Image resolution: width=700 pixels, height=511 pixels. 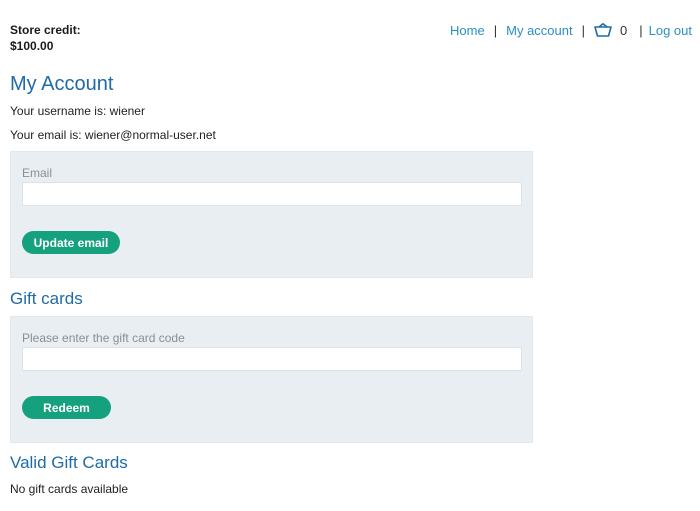 I want to click on store-credit: Store credit: $100.00, so click(x=45, y=38).